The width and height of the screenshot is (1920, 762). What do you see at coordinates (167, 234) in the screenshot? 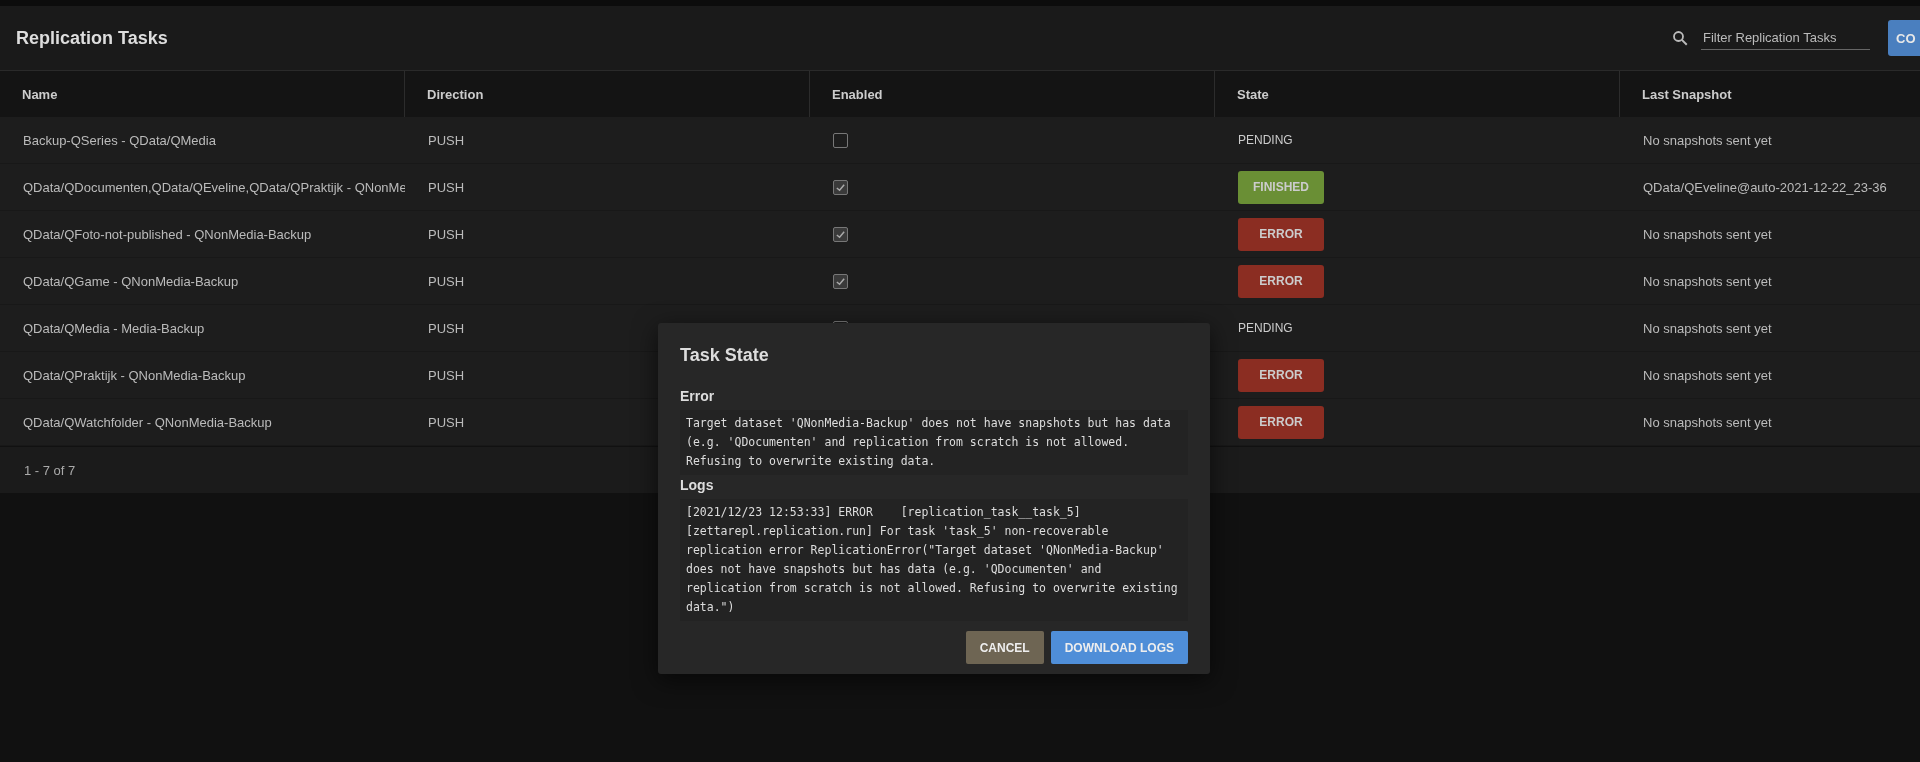
I see `task-name: QData/QFoto-not-published - QNonMedia-Backup` at bounding box center [167, 234].